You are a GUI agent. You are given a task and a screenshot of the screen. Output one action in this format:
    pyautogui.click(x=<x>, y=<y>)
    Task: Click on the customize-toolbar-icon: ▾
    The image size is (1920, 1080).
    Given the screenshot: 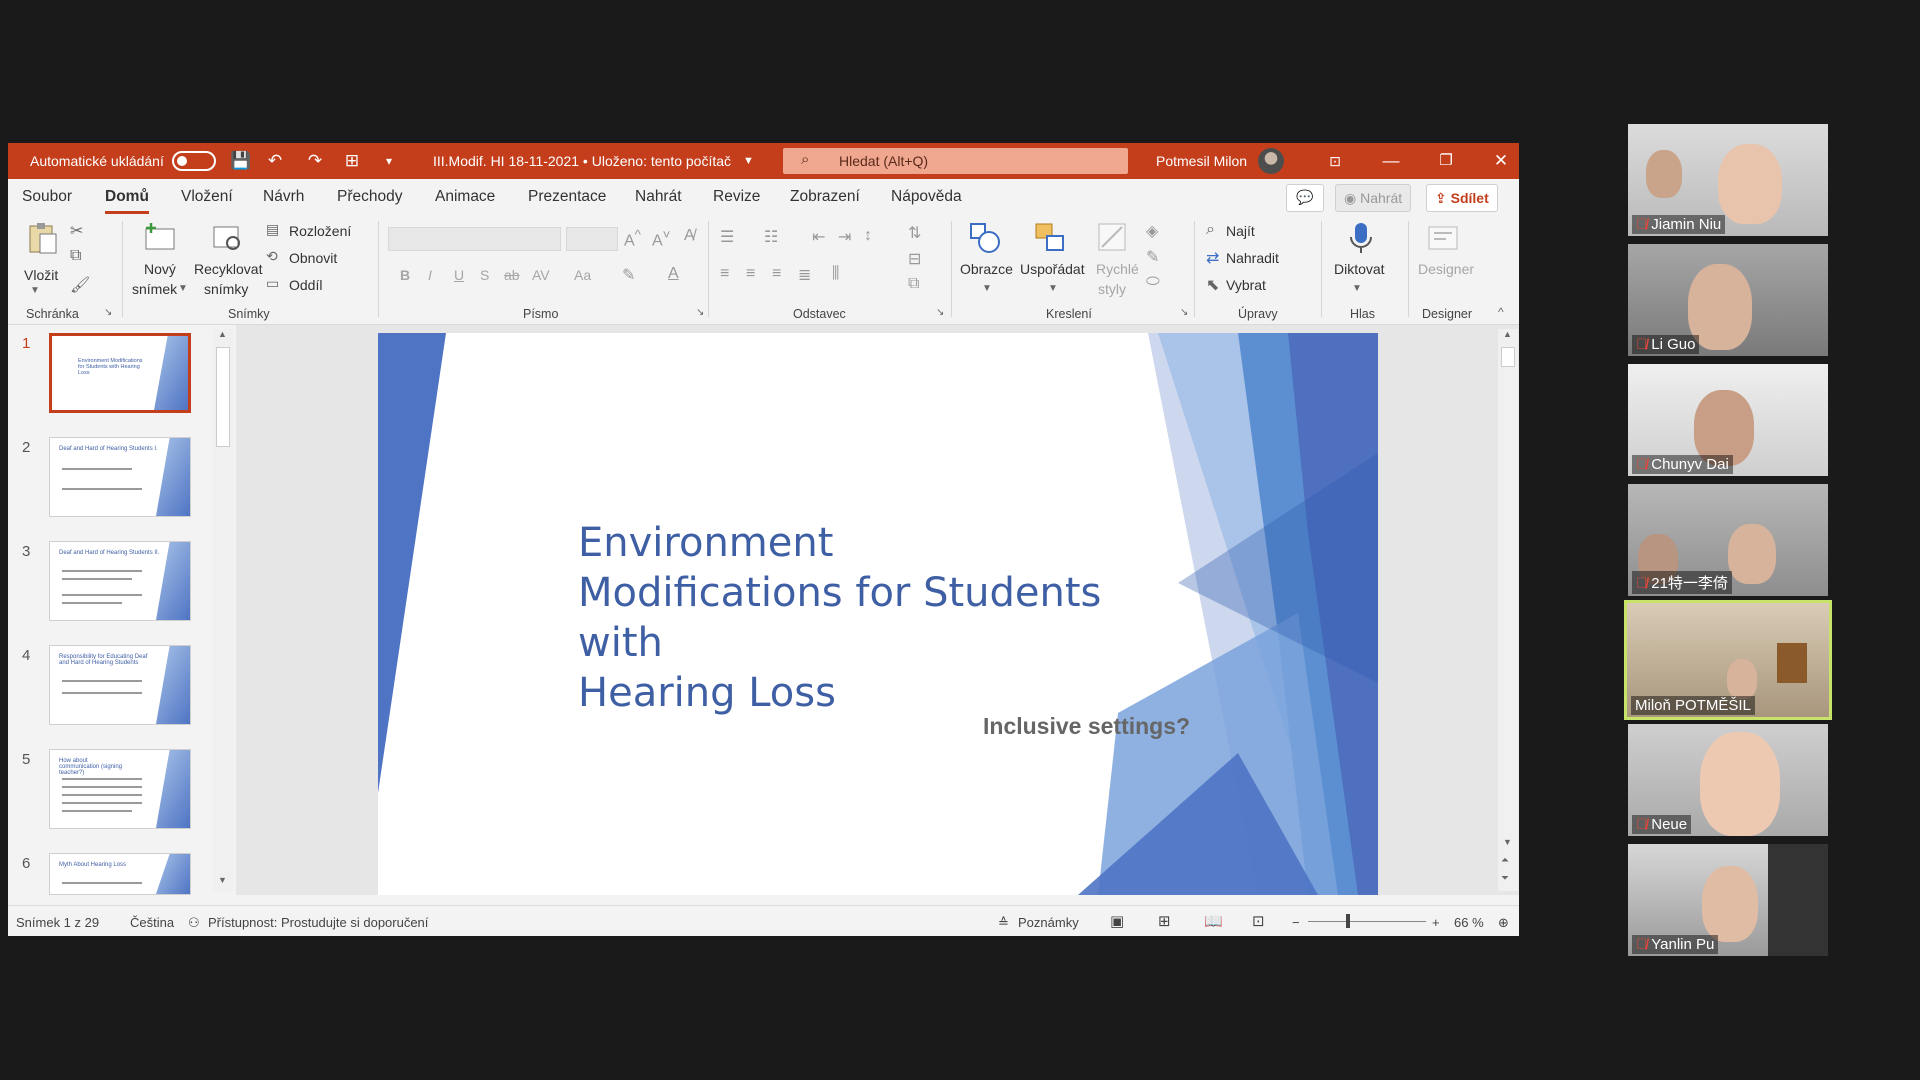 What is the action you would take?
    pyautogui.click(x=389, y=161)
    